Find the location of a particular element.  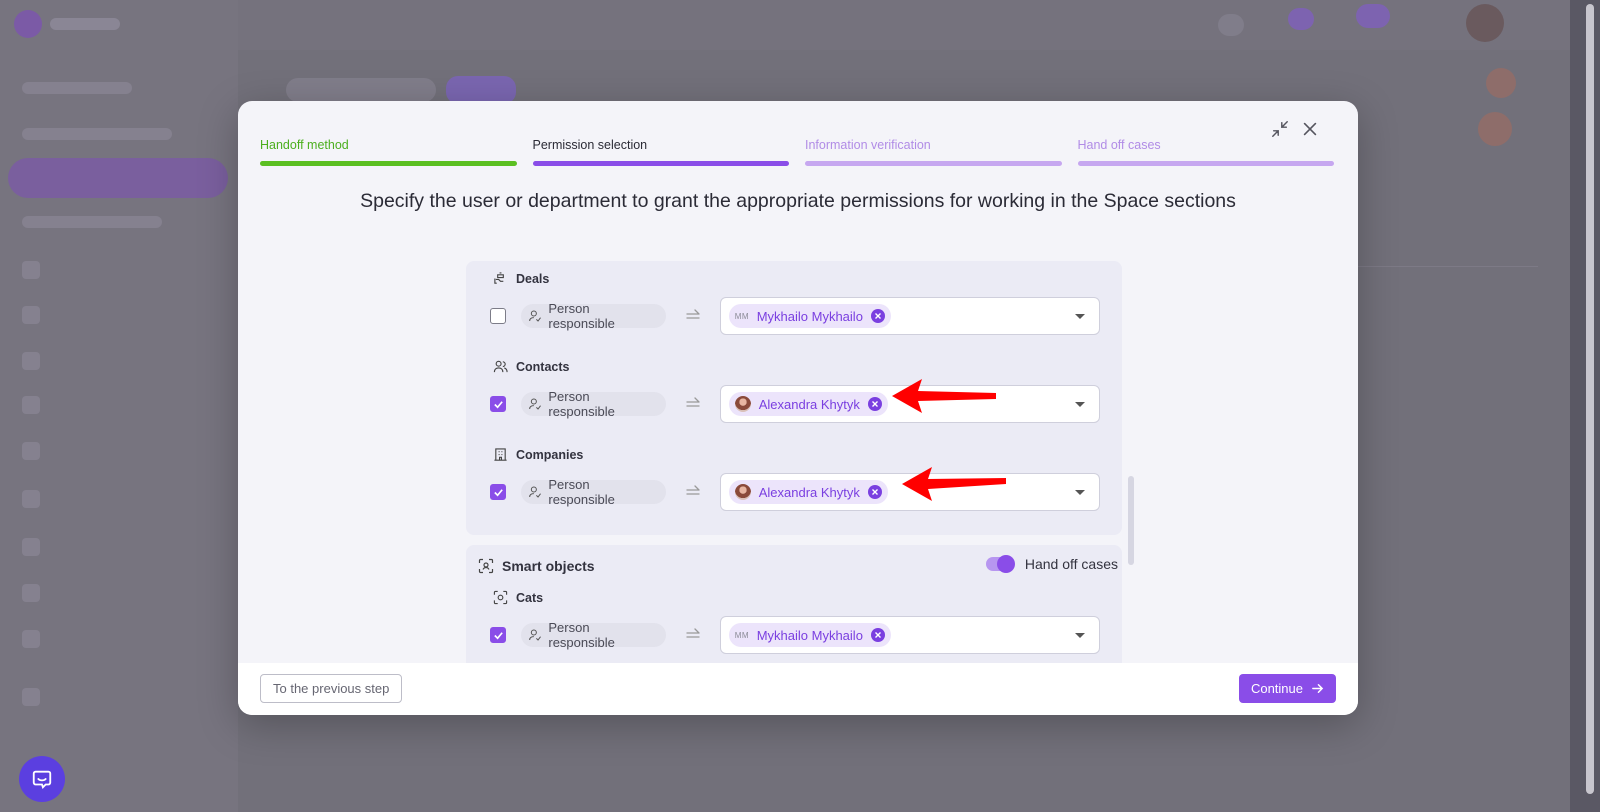

bg-nav-item is located at coordinates (97, 134).